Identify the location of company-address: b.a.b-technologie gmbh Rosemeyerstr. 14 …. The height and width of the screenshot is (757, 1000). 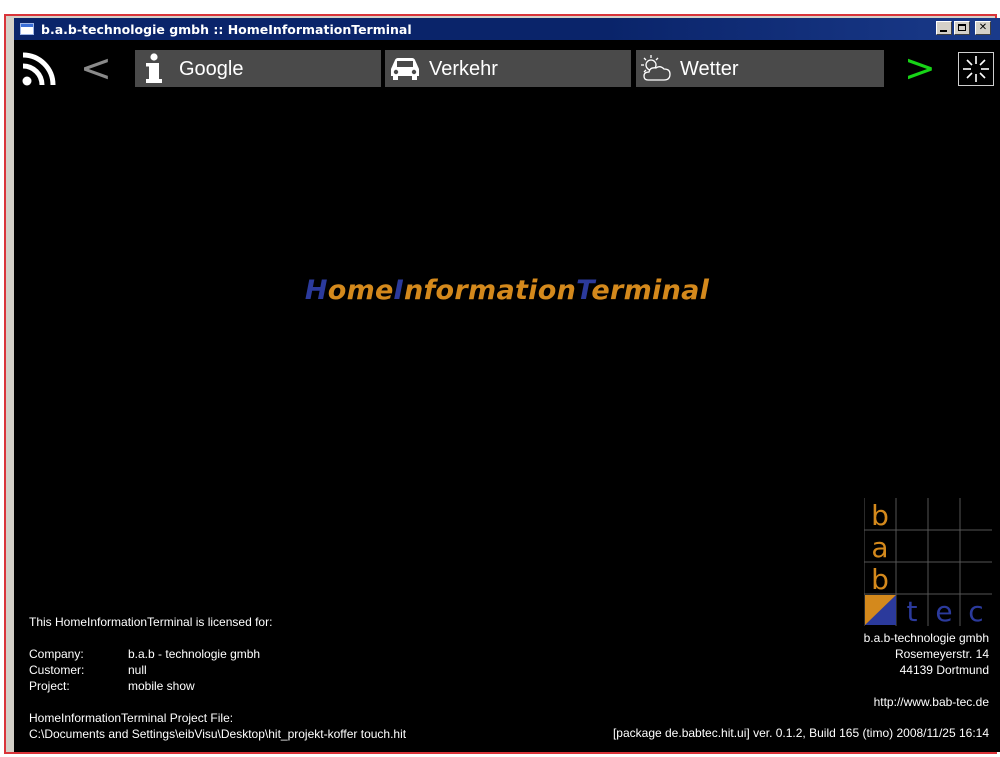
(926, 654).